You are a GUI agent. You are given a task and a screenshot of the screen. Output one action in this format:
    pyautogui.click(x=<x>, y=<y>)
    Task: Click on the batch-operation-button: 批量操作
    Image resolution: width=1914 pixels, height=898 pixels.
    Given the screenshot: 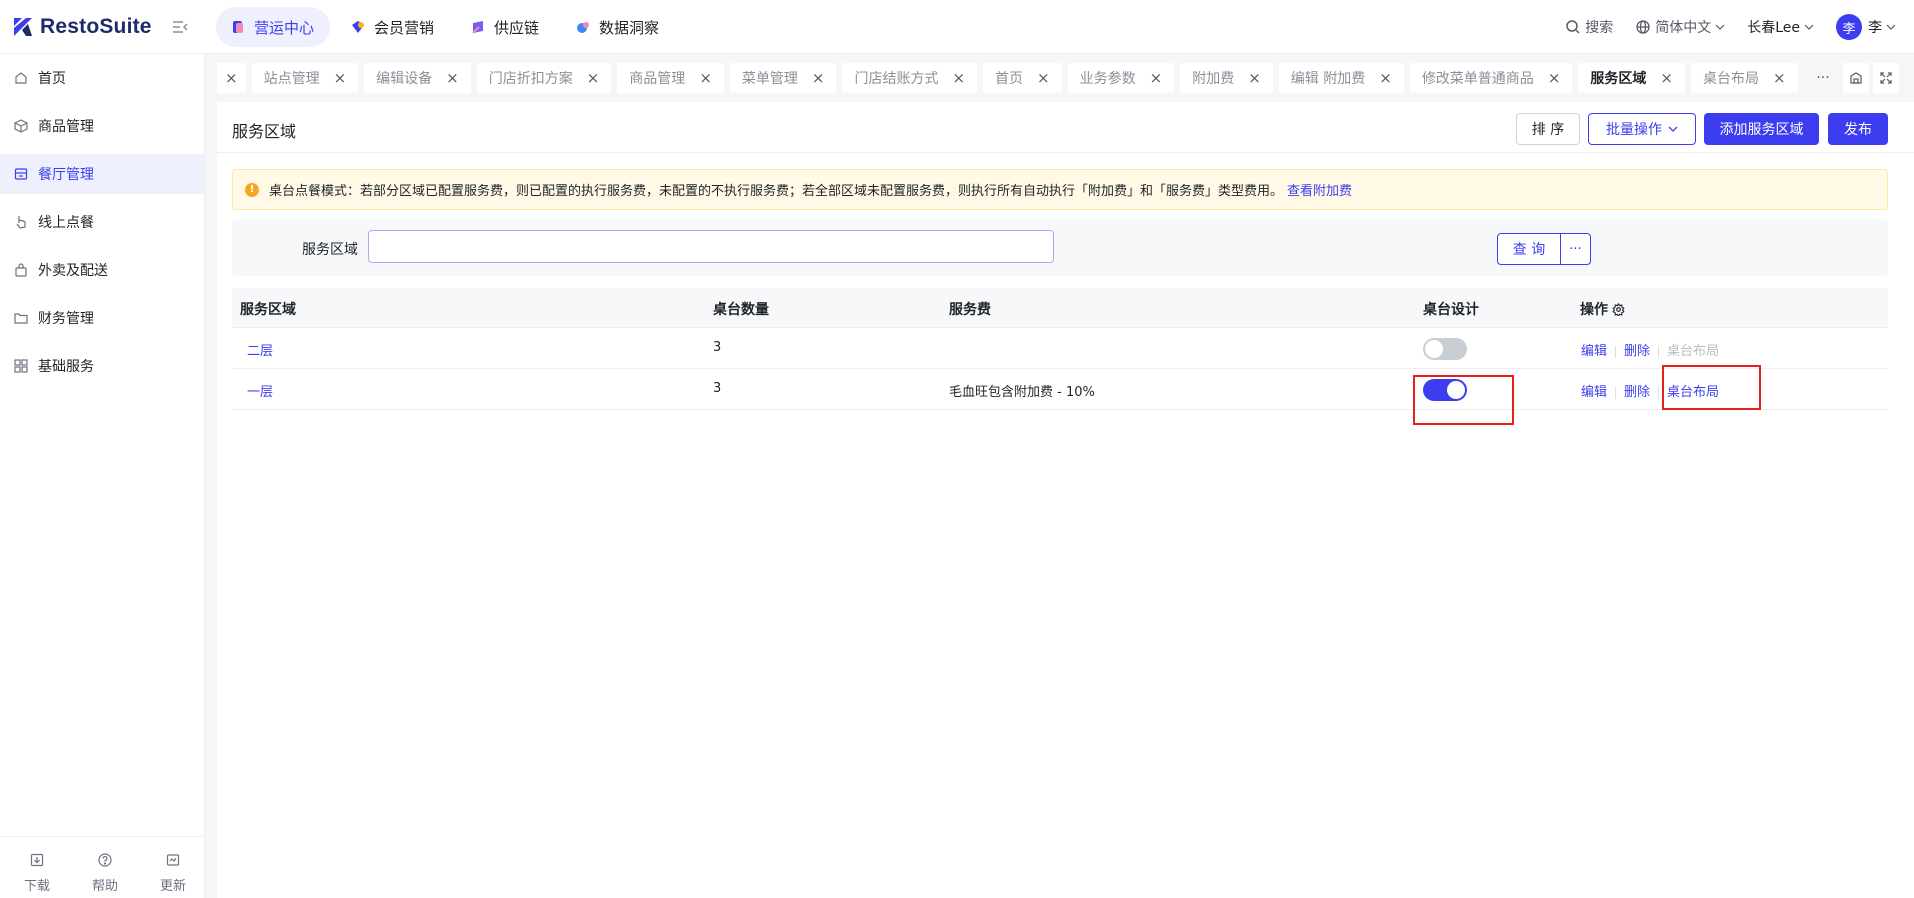 What is the action you would take?
    pyautogui.click(x=1642, y=129)
    